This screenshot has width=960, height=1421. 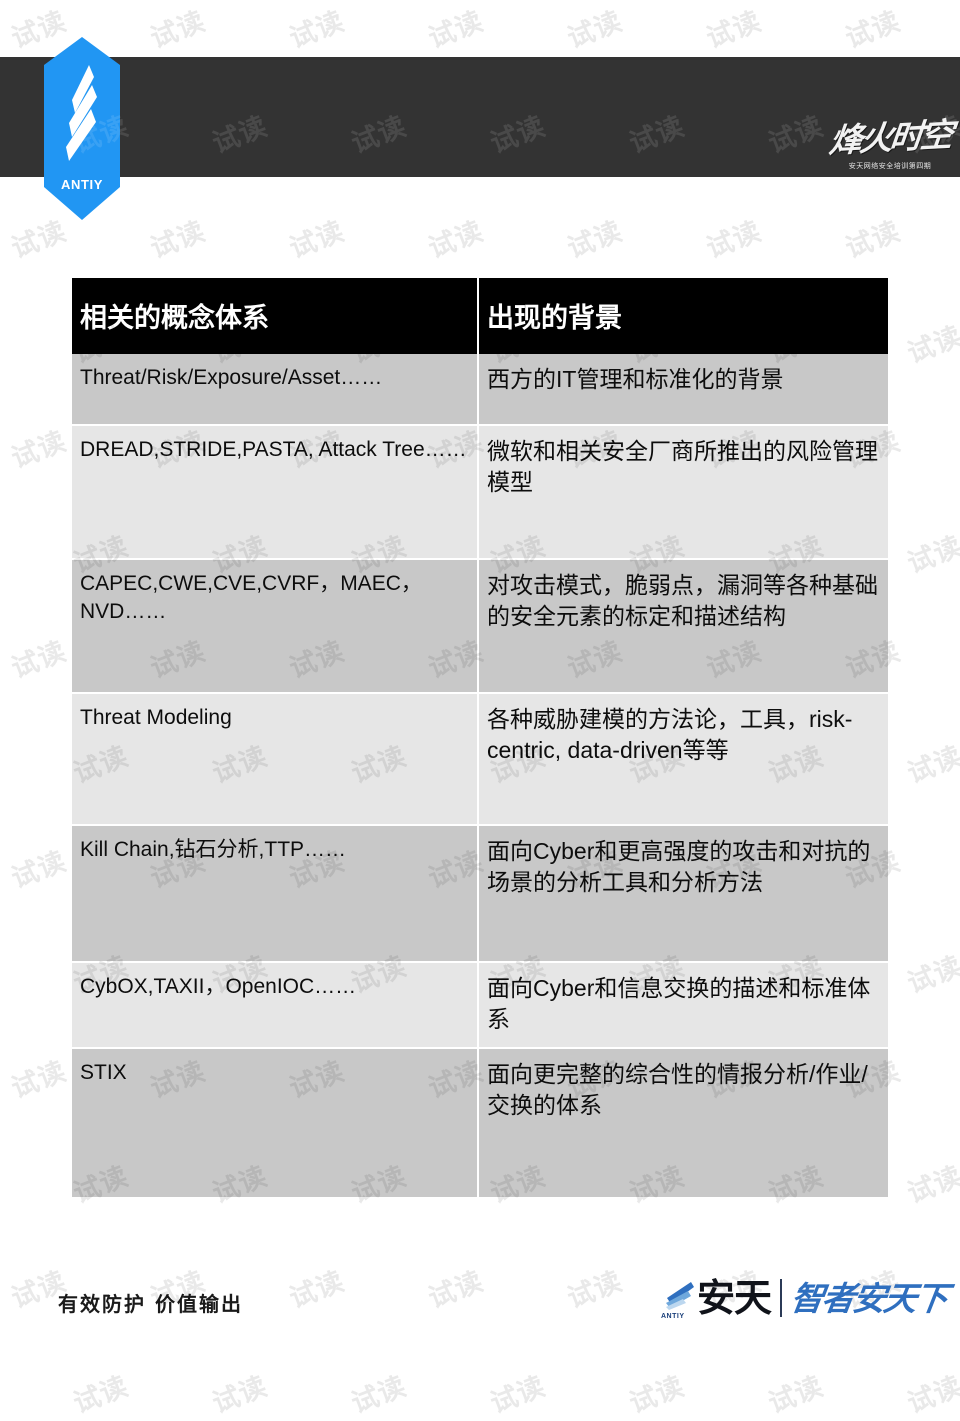 What do you see at coordinates (683, 492) in the screenshot?
I see `cell-background: 微软和相关安全厂商所推出的风险管理模型` at bounding box center [683, 492].